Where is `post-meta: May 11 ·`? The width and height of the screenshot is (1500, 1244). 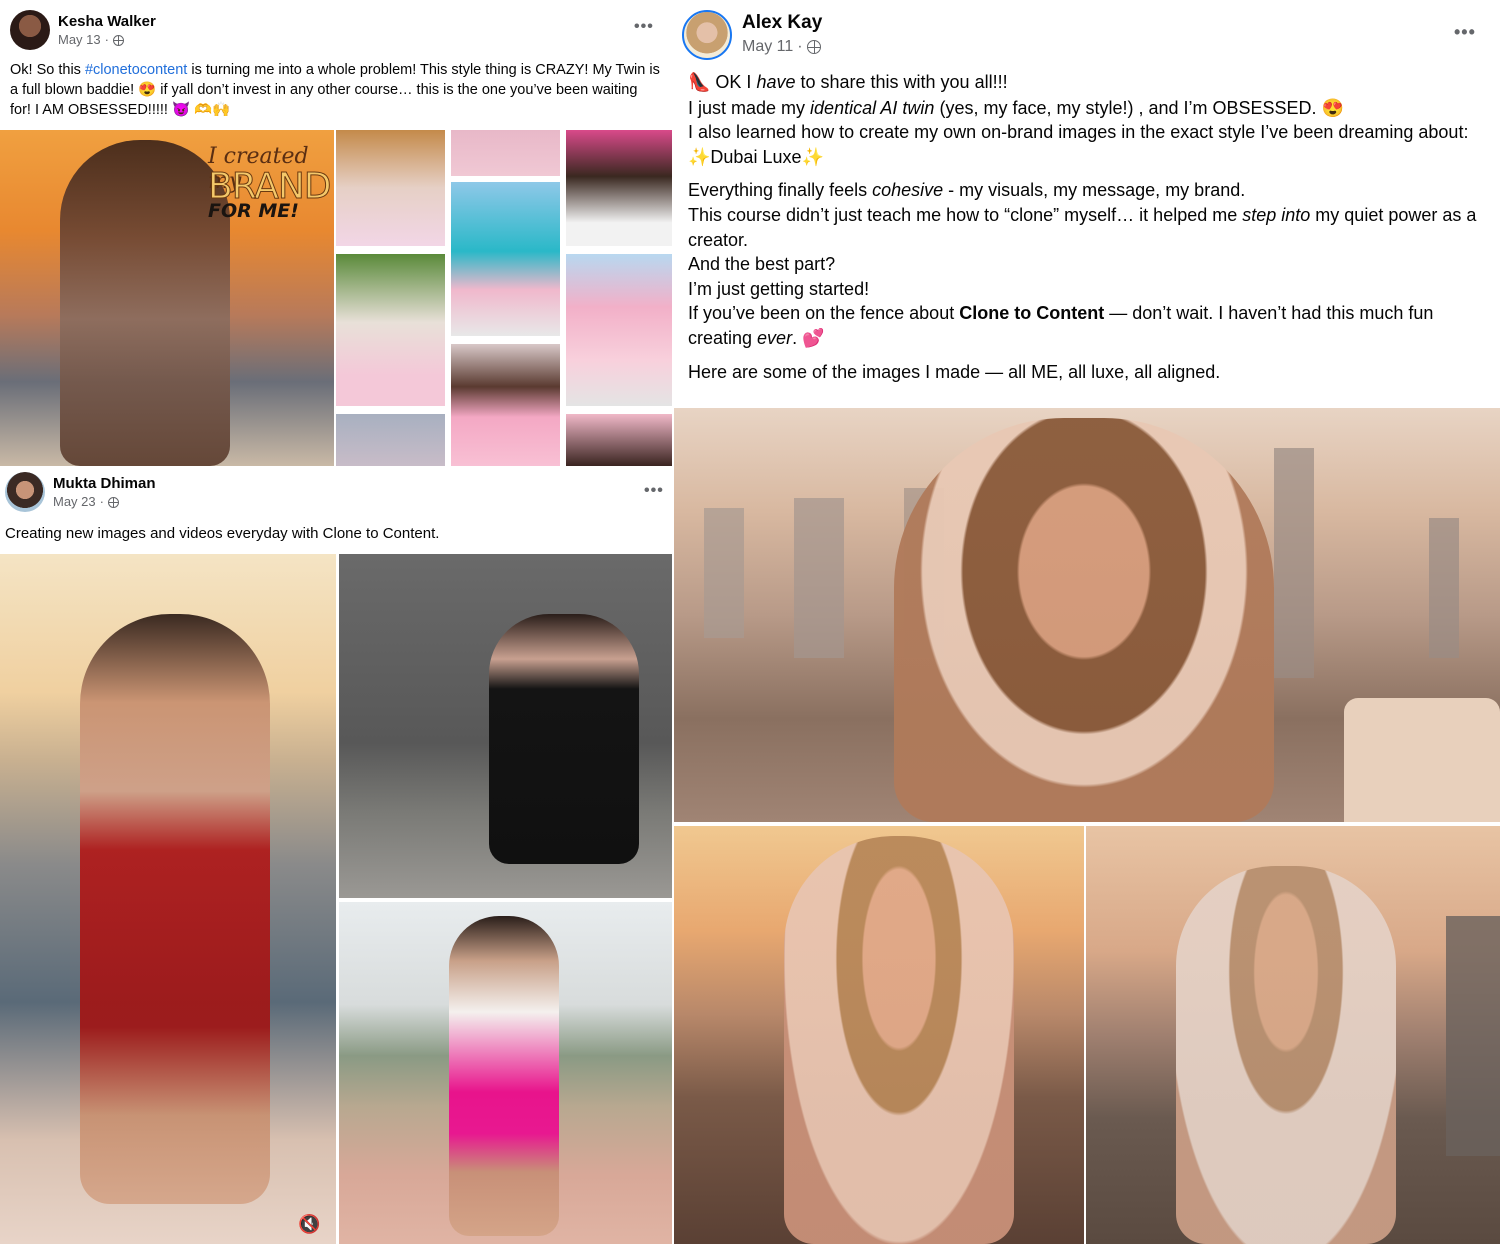 post-meta: May 11 · is located at coordinates (782, 47).